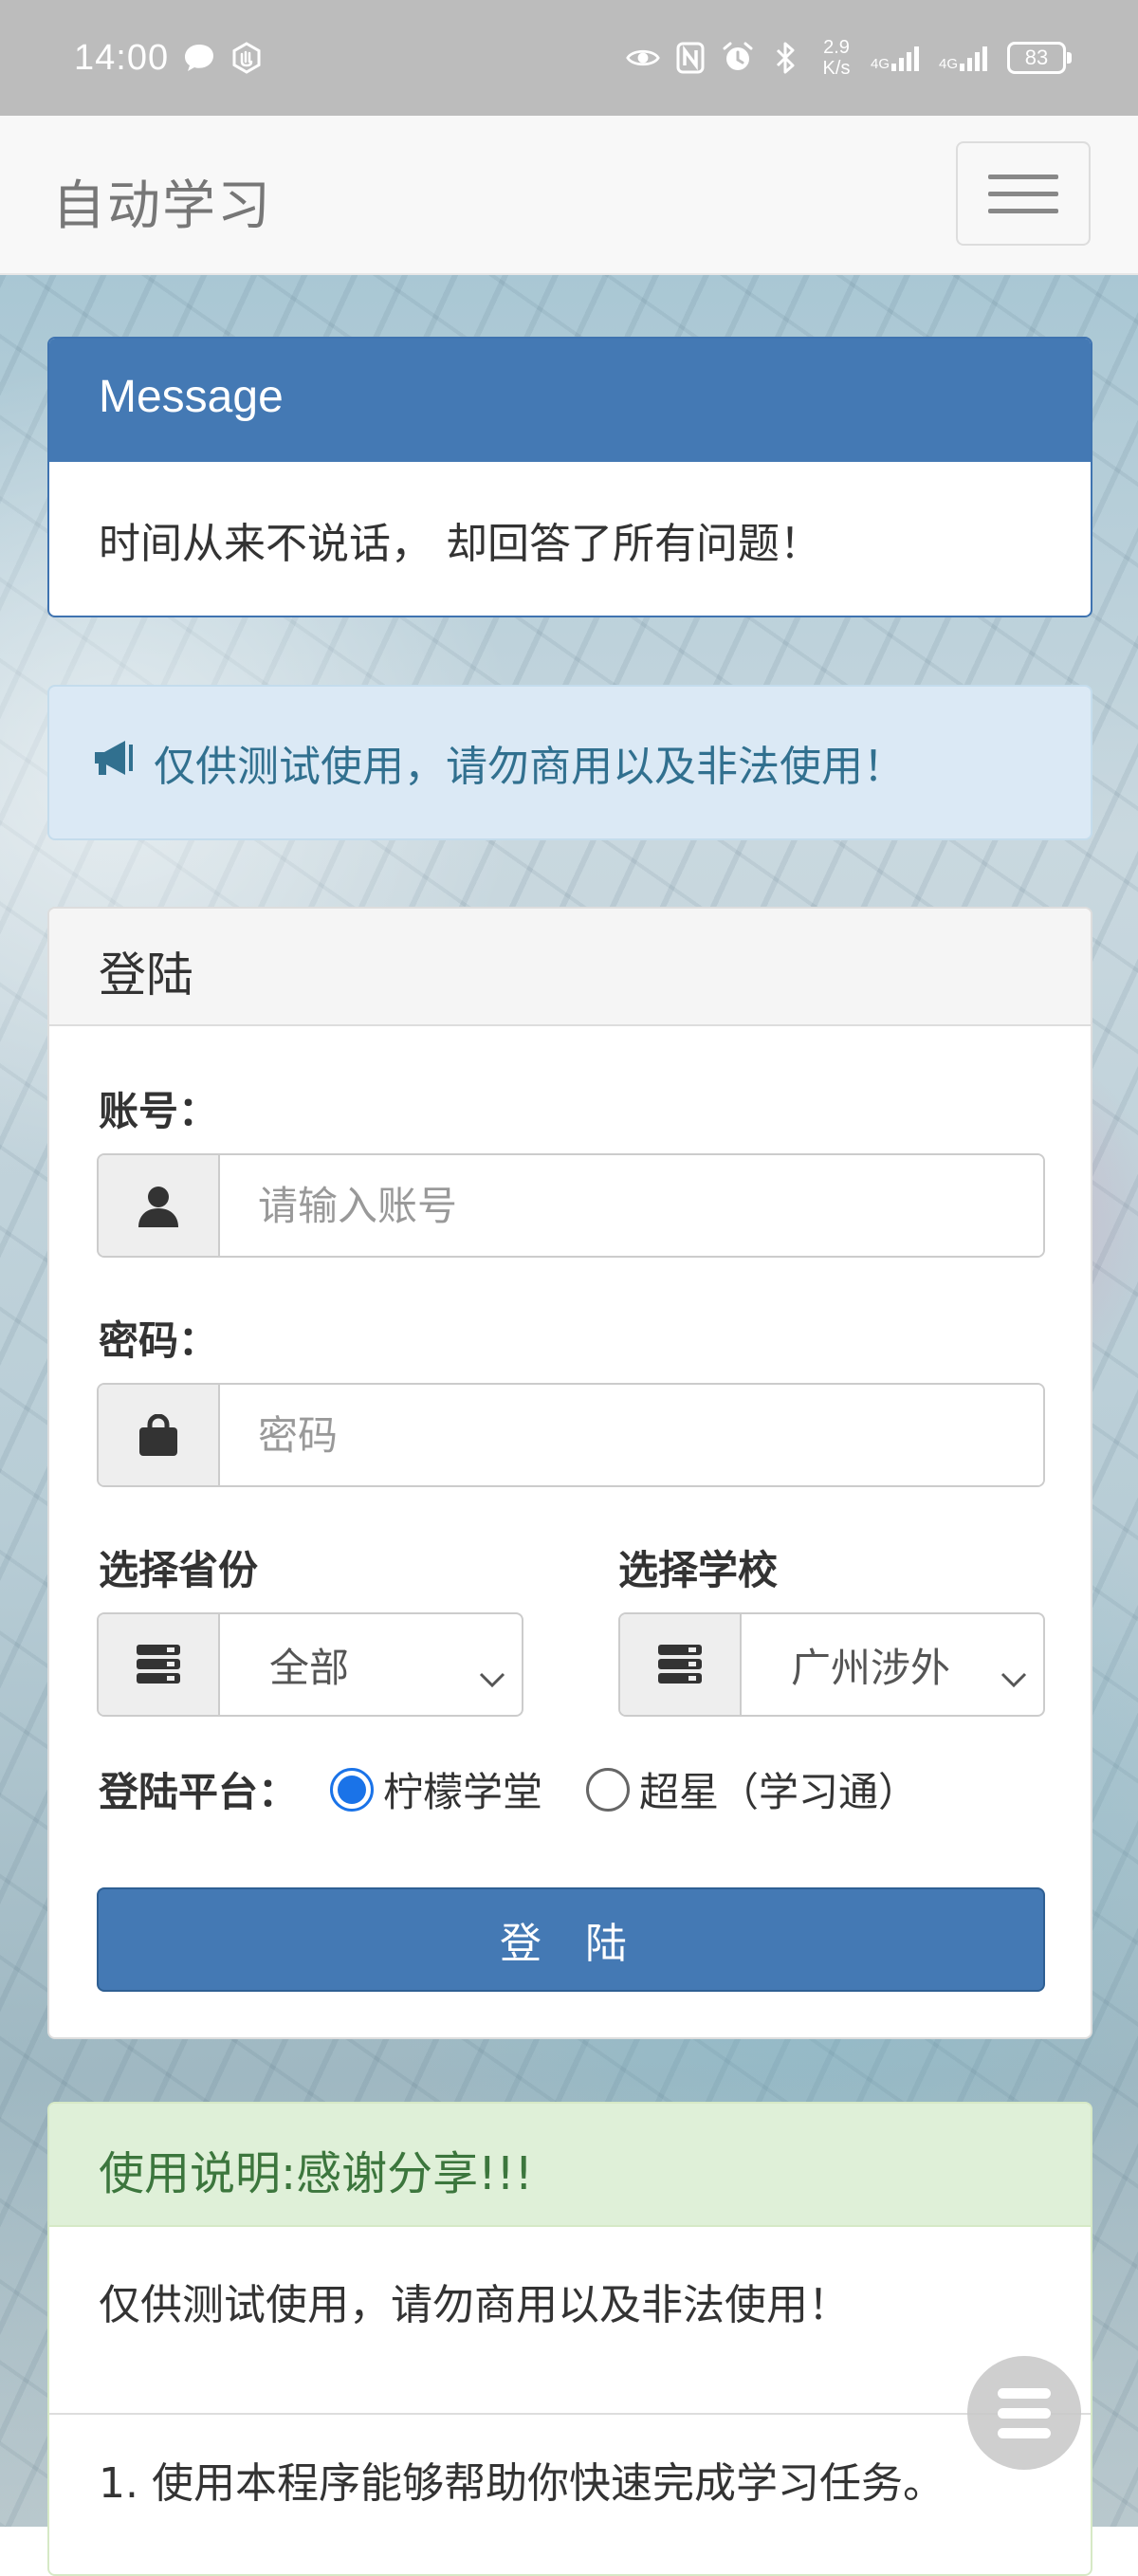  Describe the element at coordinates (122, 57) in the screenshot. I see `status-time: 14:00` at that location.